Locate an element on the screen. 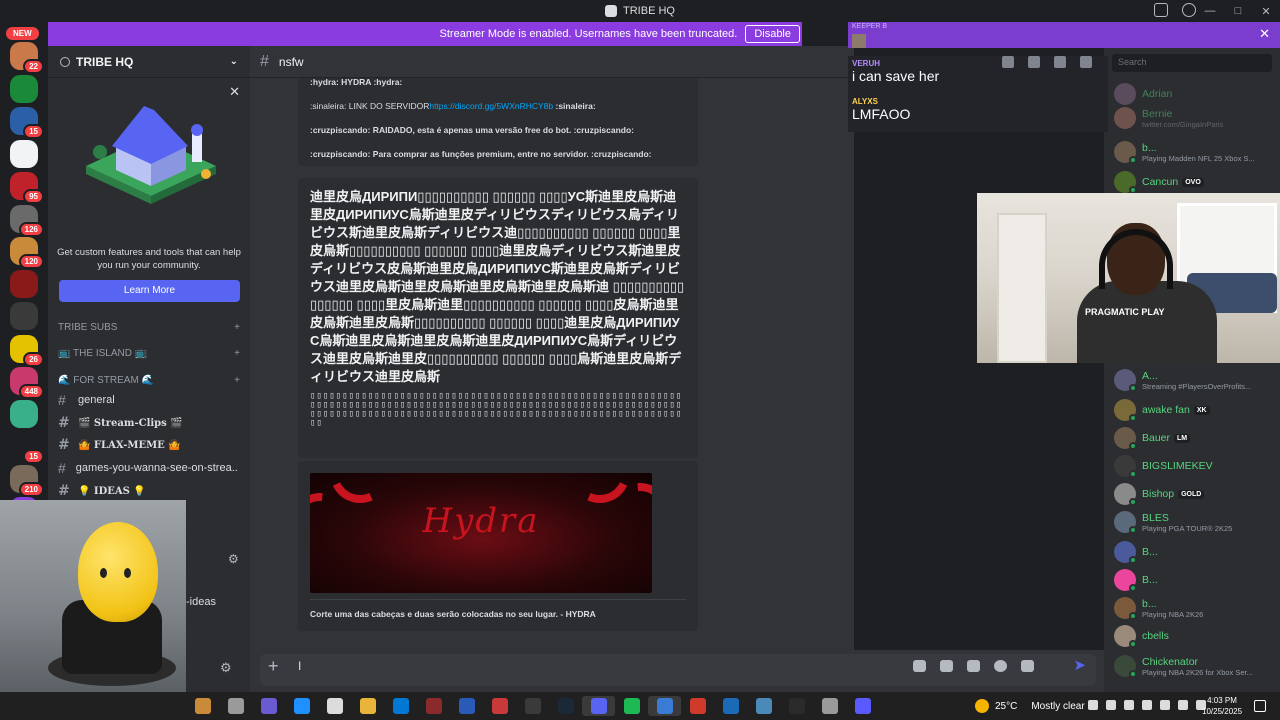 The image size is (1280, 720). settings-gear-icon: ⚙ is located at coordinates (233, 559).